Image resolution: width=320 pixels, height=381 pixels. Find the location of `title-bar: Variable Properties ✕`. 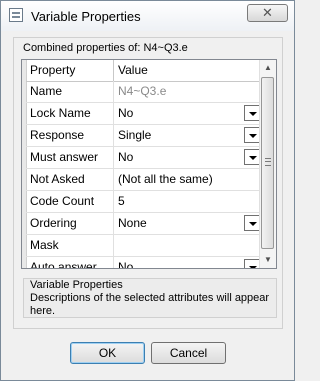

title-bar: Variable Properties ✕ is located at coordinates (147, 16).